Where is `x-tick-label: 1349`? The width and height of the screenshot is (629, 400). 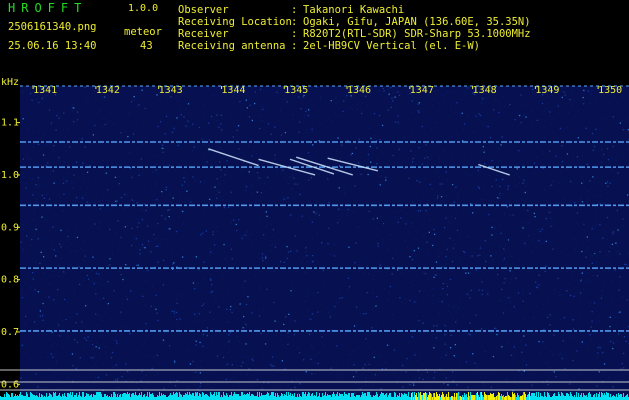 x-tick-label: 1349 is located at coordinates (547, 90).